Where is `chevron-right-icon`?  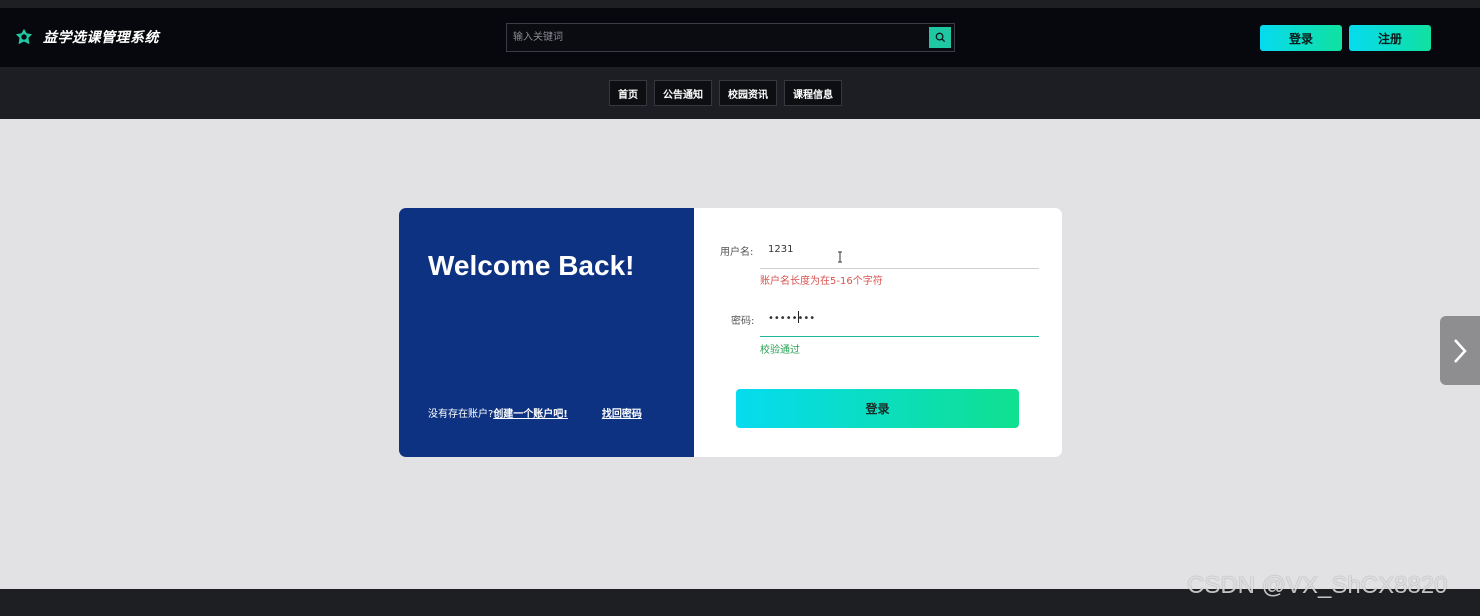 chevron-right-icon is located at coordinates (1460, 350).